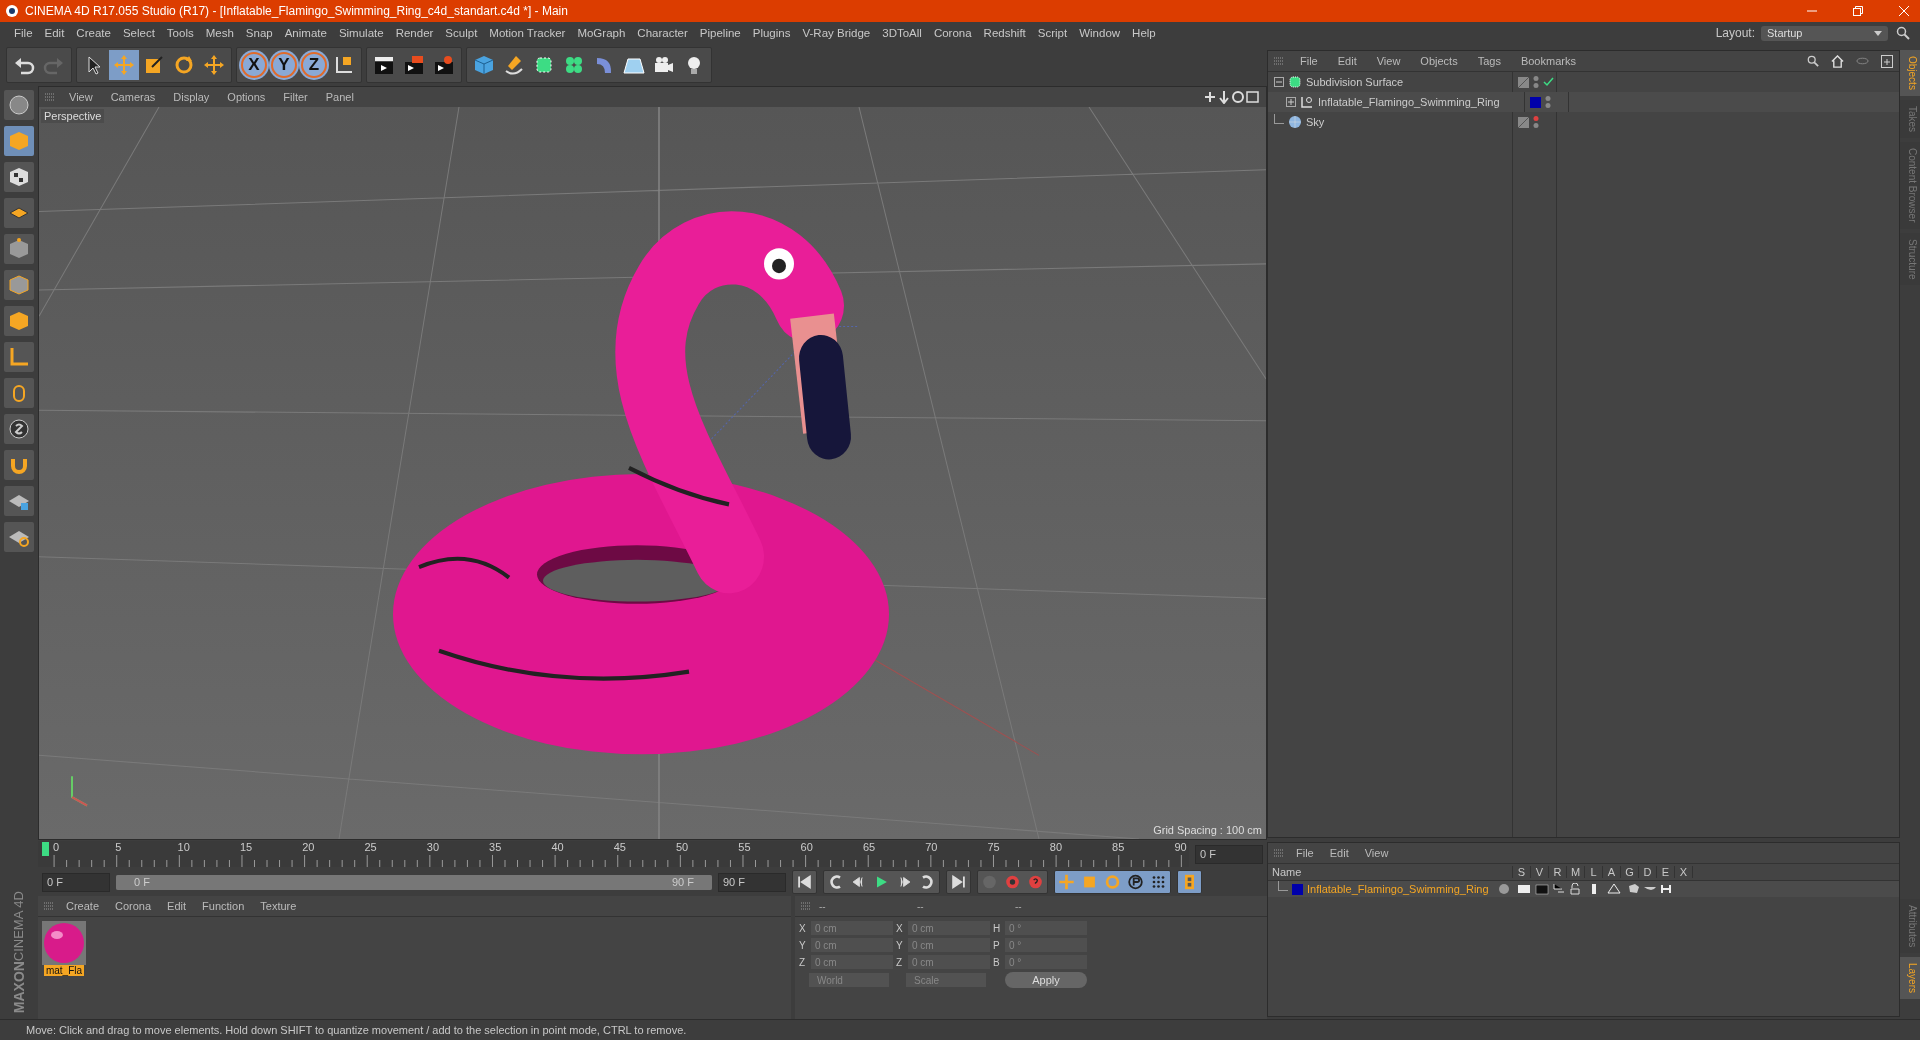 The image size is (1920, 1040). What do you see at coordinates (133, 97) in the screenshot?
I see `viewport-menu-item: Cameras` at bounding box center [133, 97].